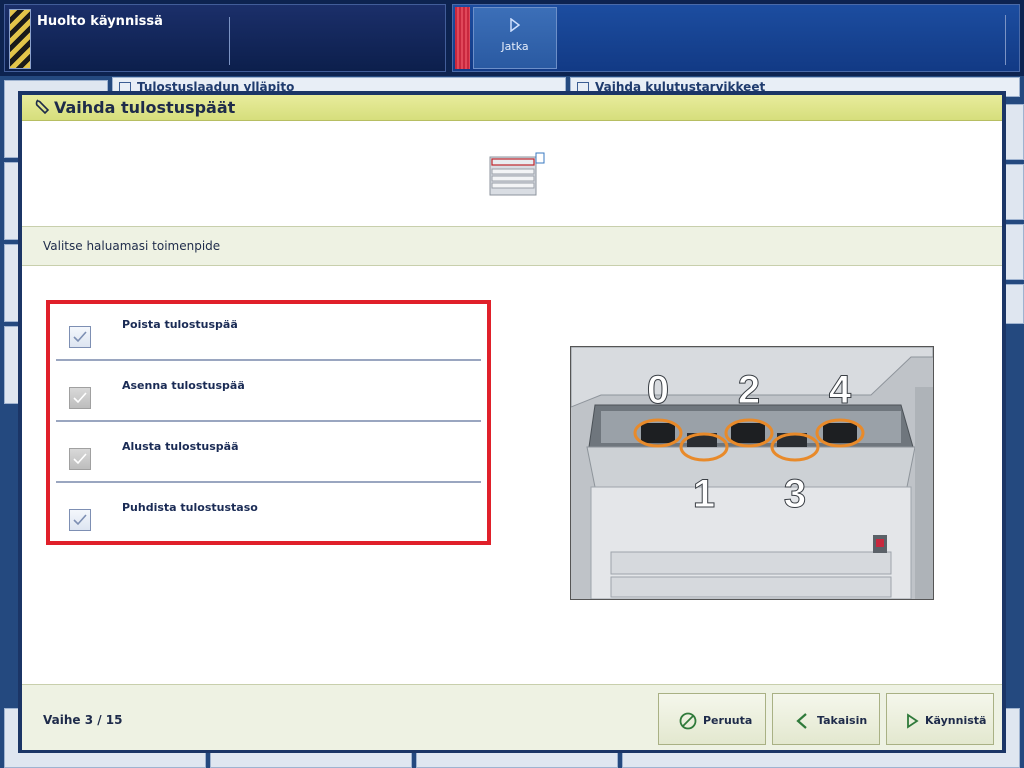  I want to click on option-label: Poista tulostuspää, so click(180, 324).